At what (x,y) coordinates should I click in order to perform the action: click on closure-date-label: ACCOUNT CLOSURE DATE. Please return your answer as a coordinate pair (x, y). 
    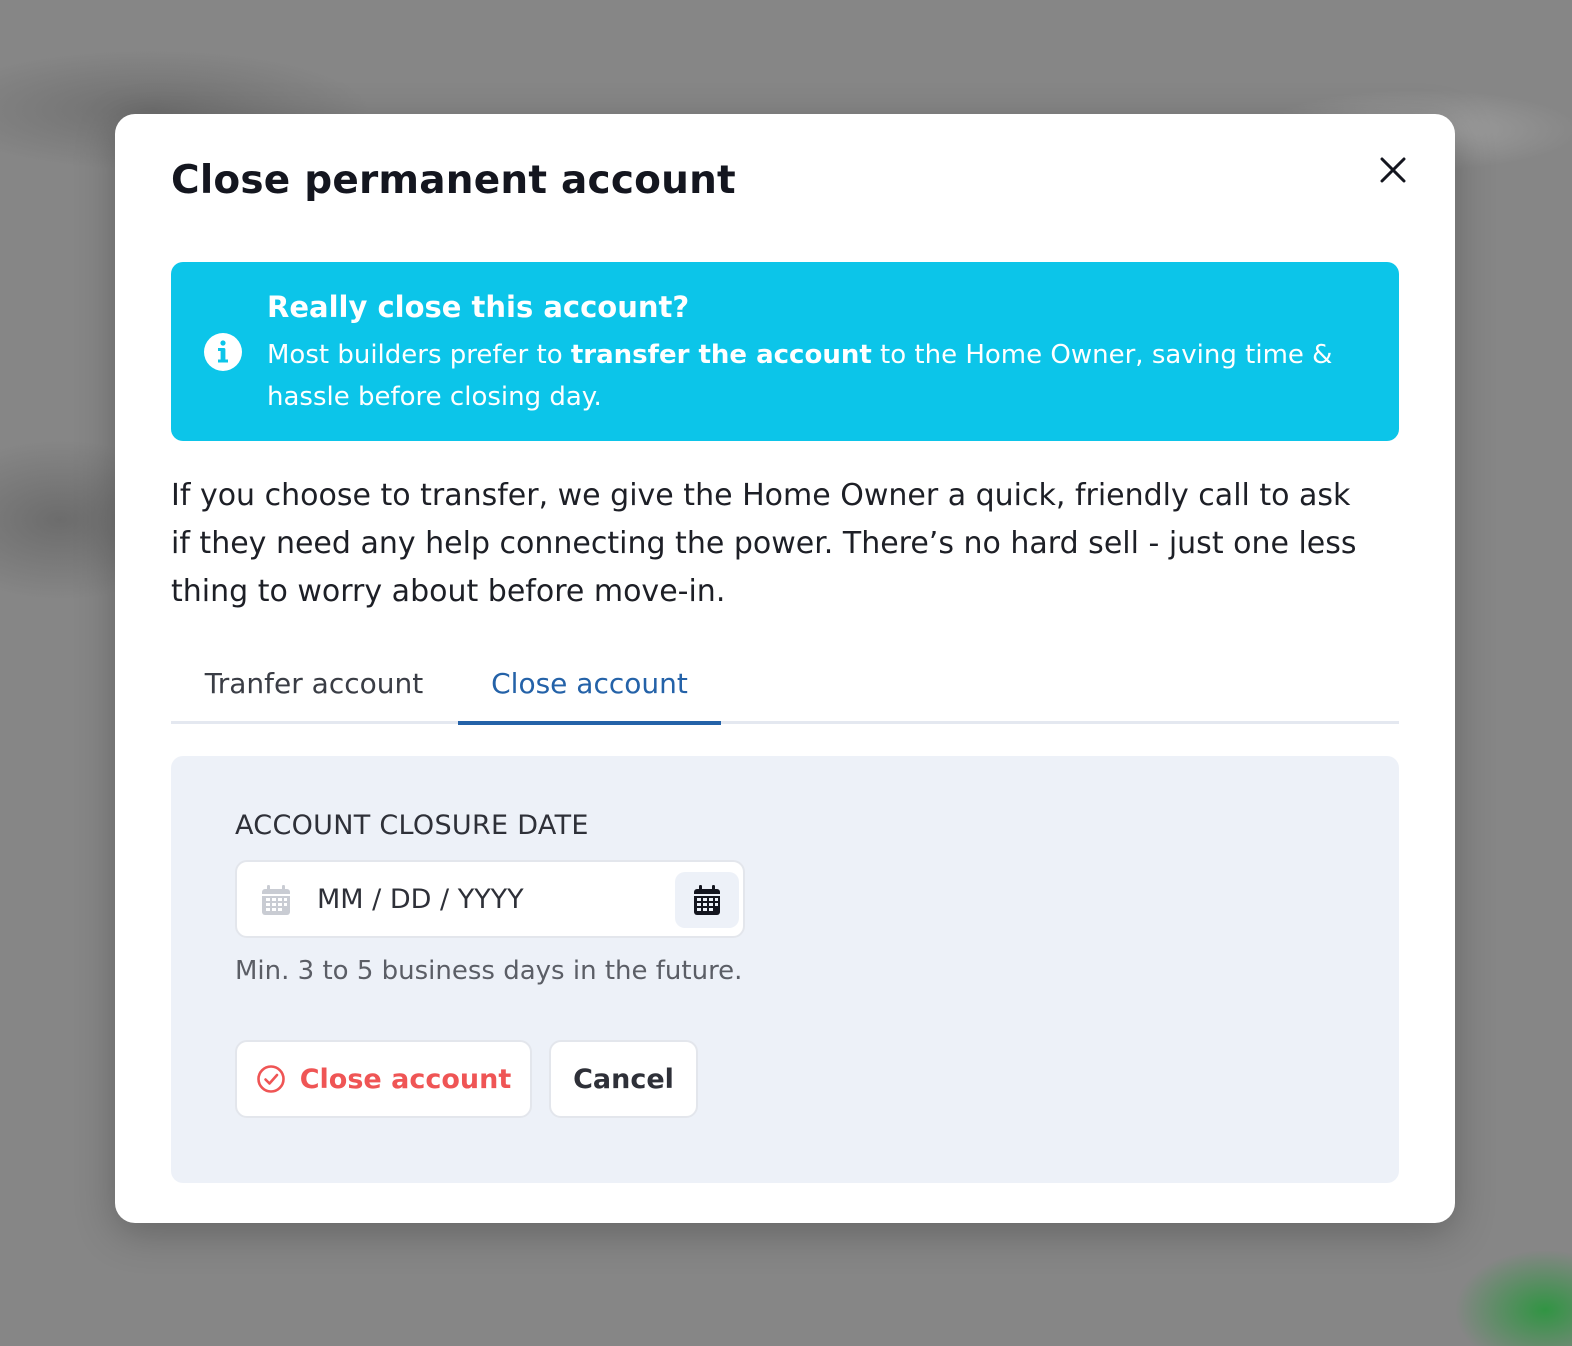
    Looking at the image, I should click on (412, 825).